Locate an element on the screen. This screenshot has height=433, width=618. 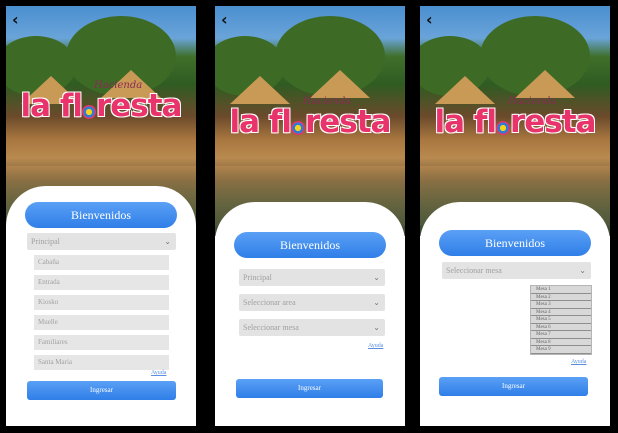
mesa-option: Mesa 5 is located at coordinates (561, 320).